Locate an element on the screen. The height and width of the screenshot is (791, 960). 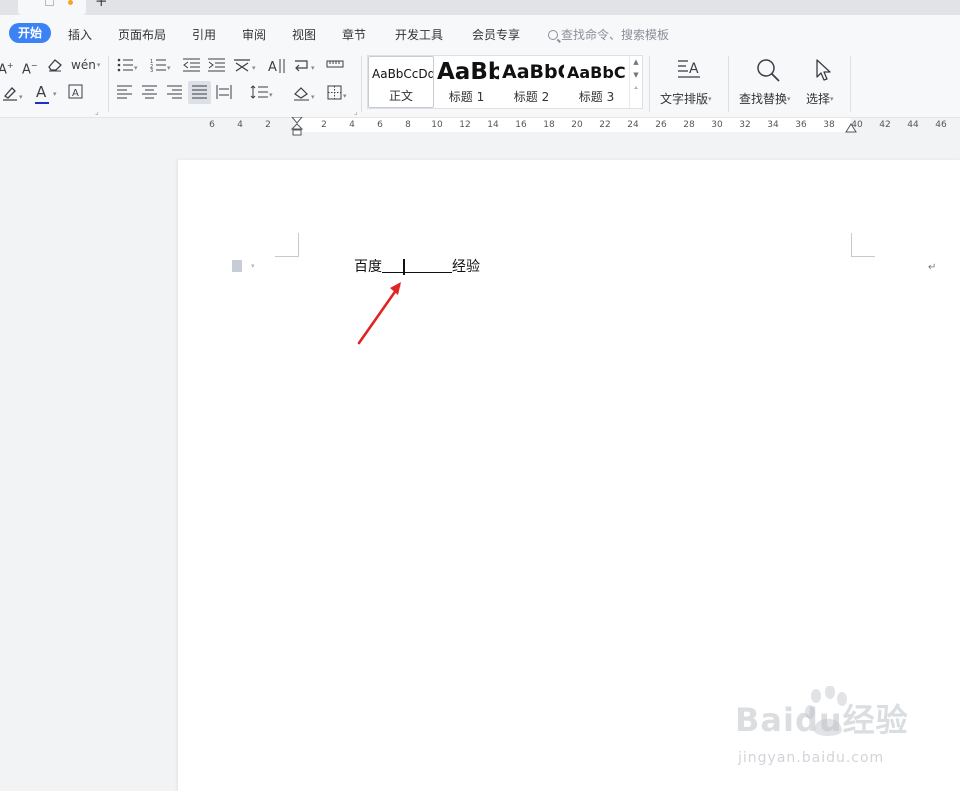
tab-review: 审阅 is located at coordinates (254, 34).